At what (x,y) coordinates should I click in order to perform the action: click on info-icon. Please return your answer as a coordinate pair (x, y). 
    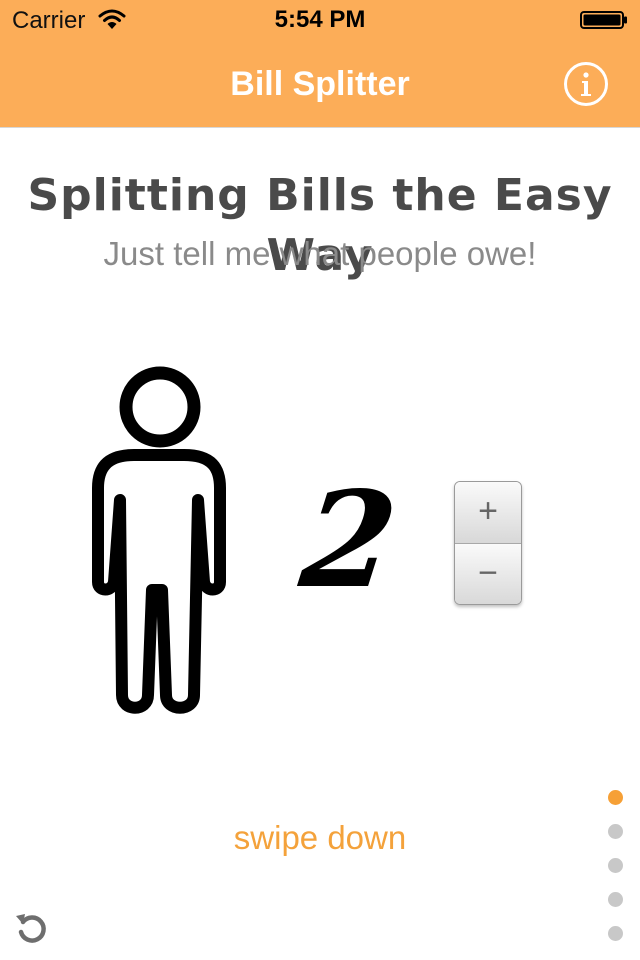
    Looking at the image, I should click on (586, 84).